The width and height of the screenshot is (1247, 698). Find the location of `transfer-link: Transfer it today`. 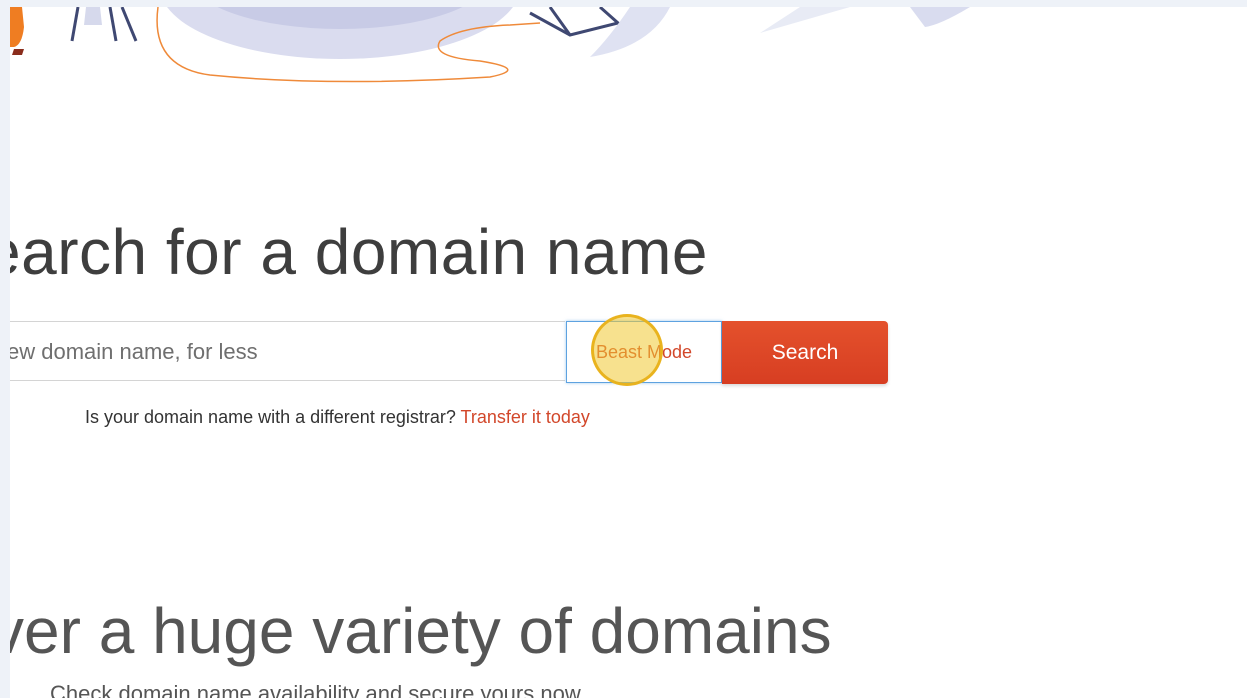

transfer-link: Transfer it today is located at coordinates (525, 417).